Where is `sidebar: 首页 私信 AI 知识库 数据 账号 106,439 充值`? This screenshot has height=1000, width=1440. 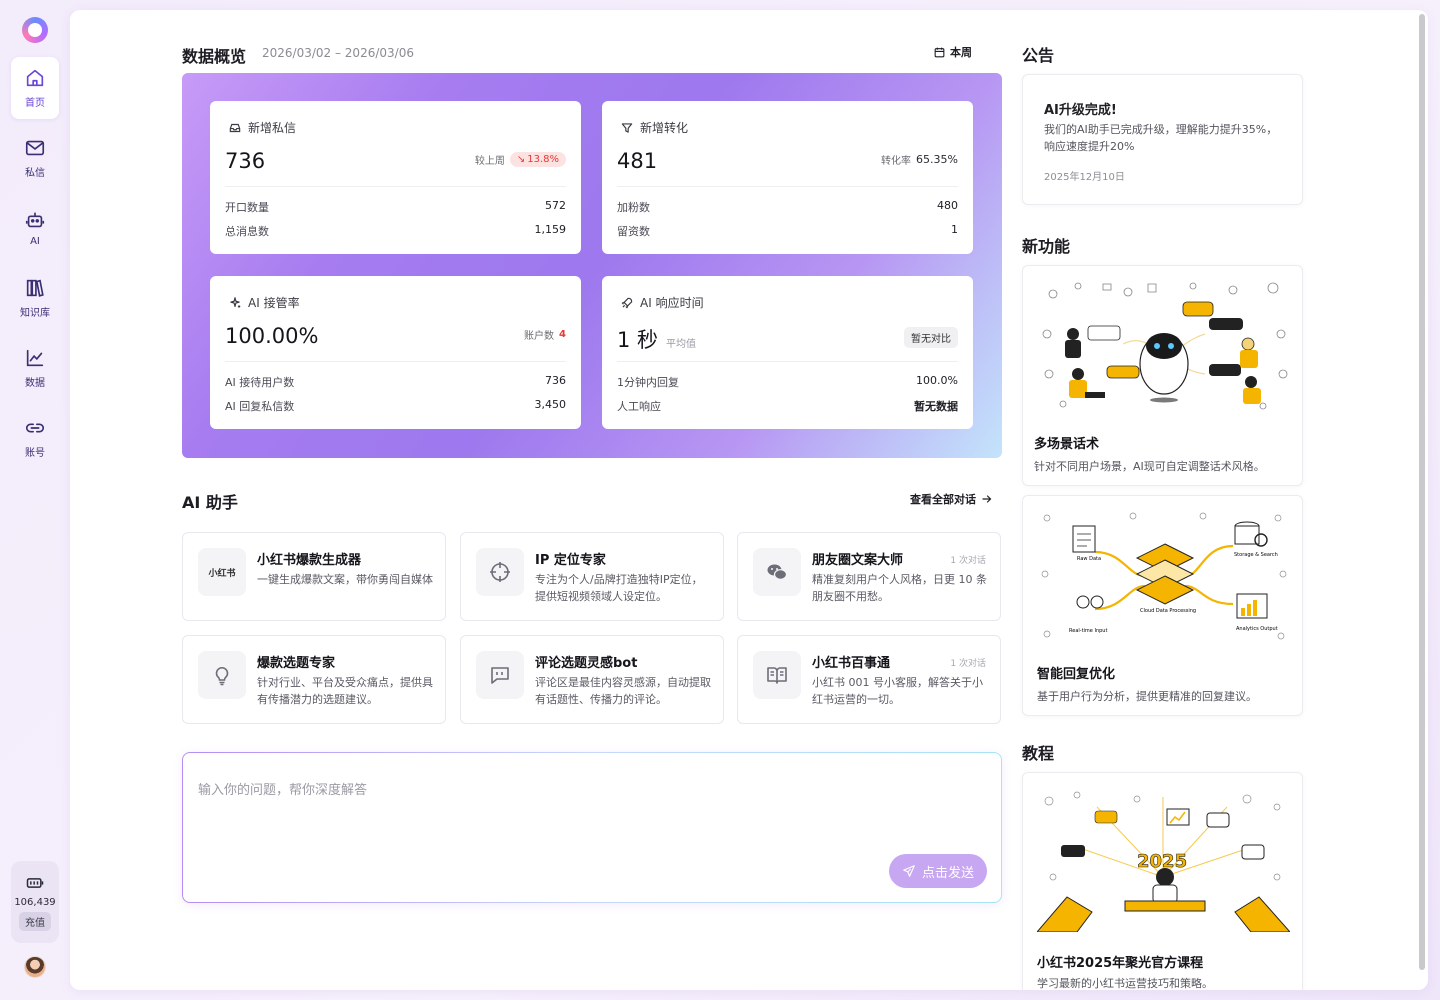
sidebar: 首页 私信 AI 知识库 数据 账号 106,439 充值 is located at coordinates (35, 500).